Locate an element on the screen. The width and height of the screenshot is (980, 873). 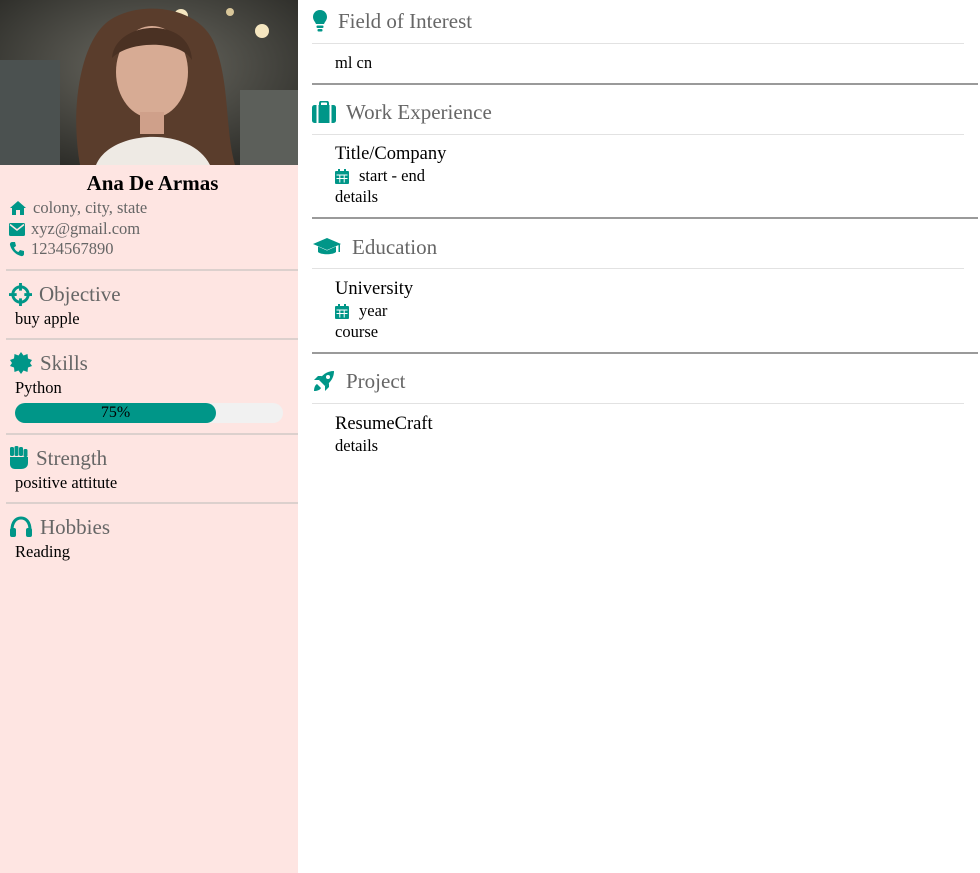
objective-heading: Objective is located at coordinates (65, 294).